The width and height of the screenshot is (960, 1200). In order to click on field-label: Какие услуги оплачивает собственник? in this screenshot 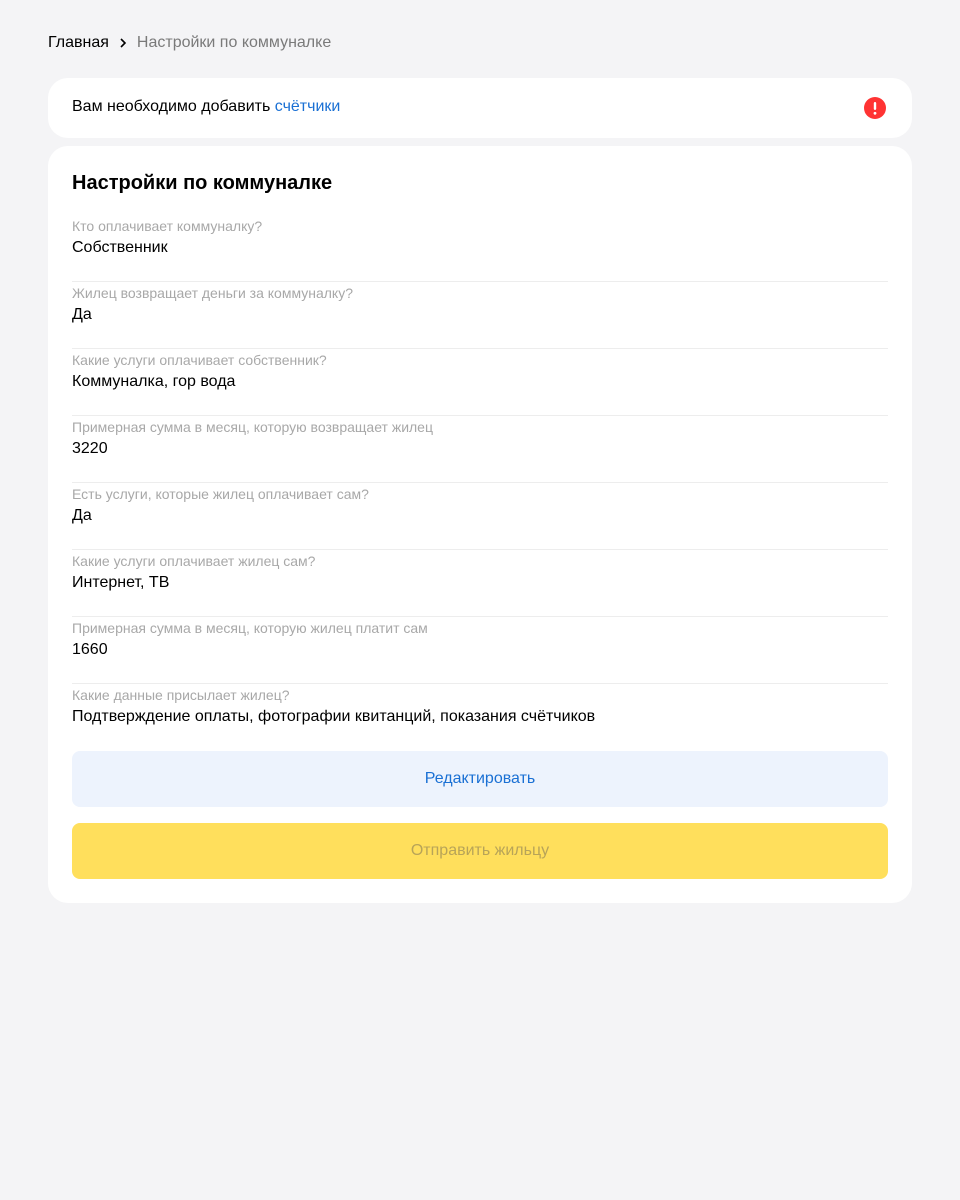, I will do `click(199, 360)`.